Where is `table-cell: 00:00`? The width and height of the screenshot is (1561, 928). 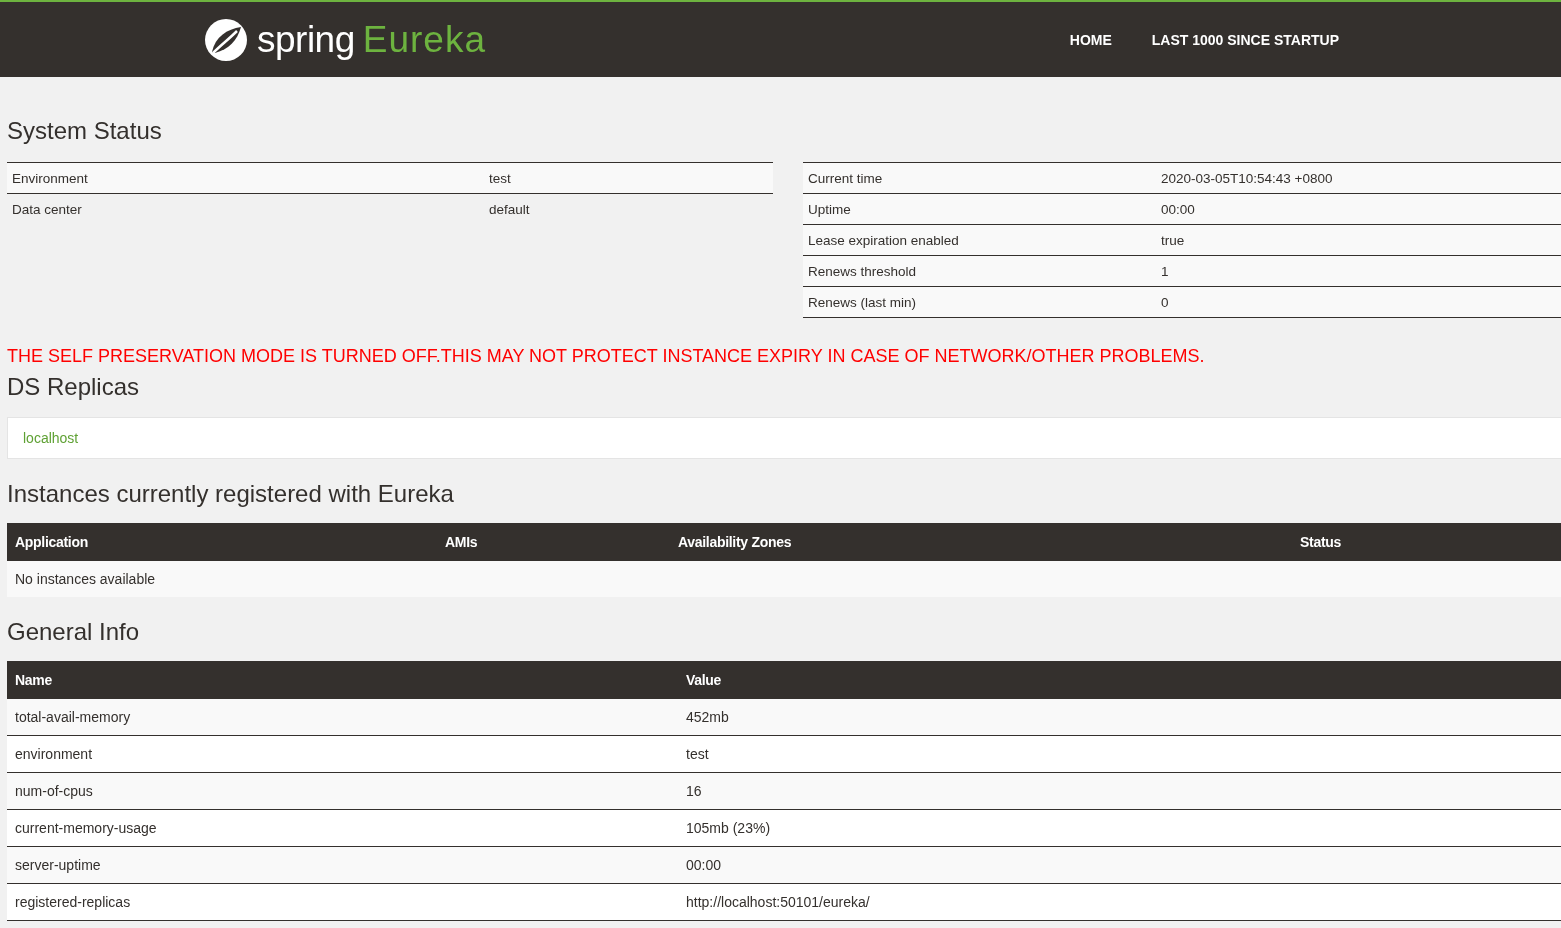
table-cell: 00:00 is located at coordinates (1178, 209).